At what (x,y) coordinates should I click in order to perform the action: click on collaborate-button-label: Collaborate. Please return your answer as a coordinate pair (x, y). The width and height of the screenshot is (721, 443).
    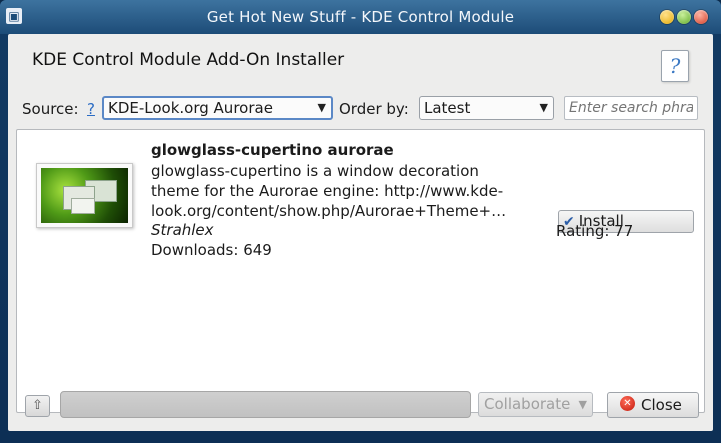
    Looking at the image, I should click on (527, 404).